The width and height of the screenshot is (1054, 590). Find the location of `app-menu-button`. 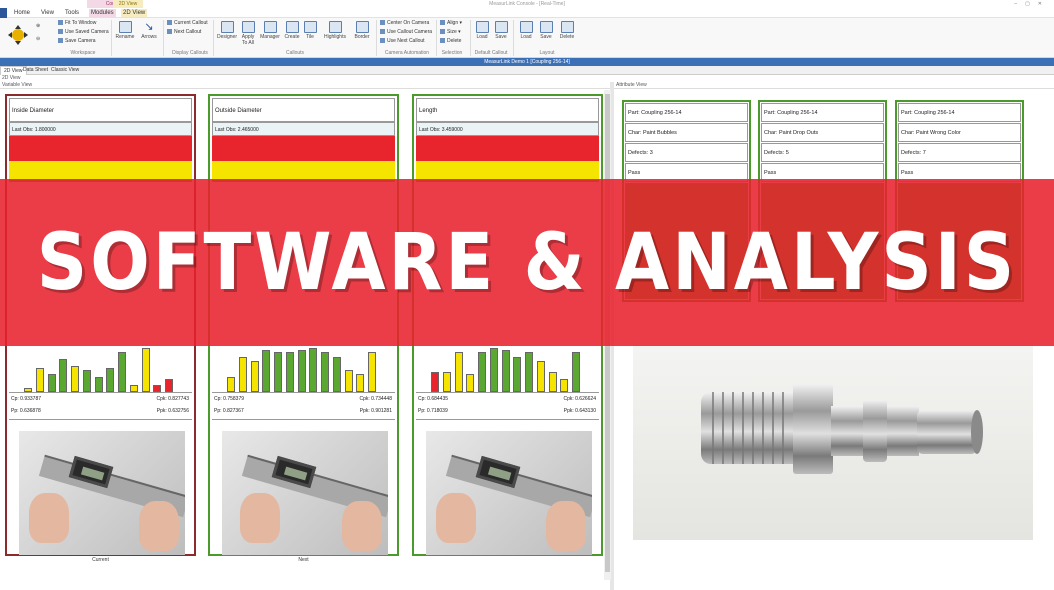

app-menu-button is located at coordinates (3, 13).